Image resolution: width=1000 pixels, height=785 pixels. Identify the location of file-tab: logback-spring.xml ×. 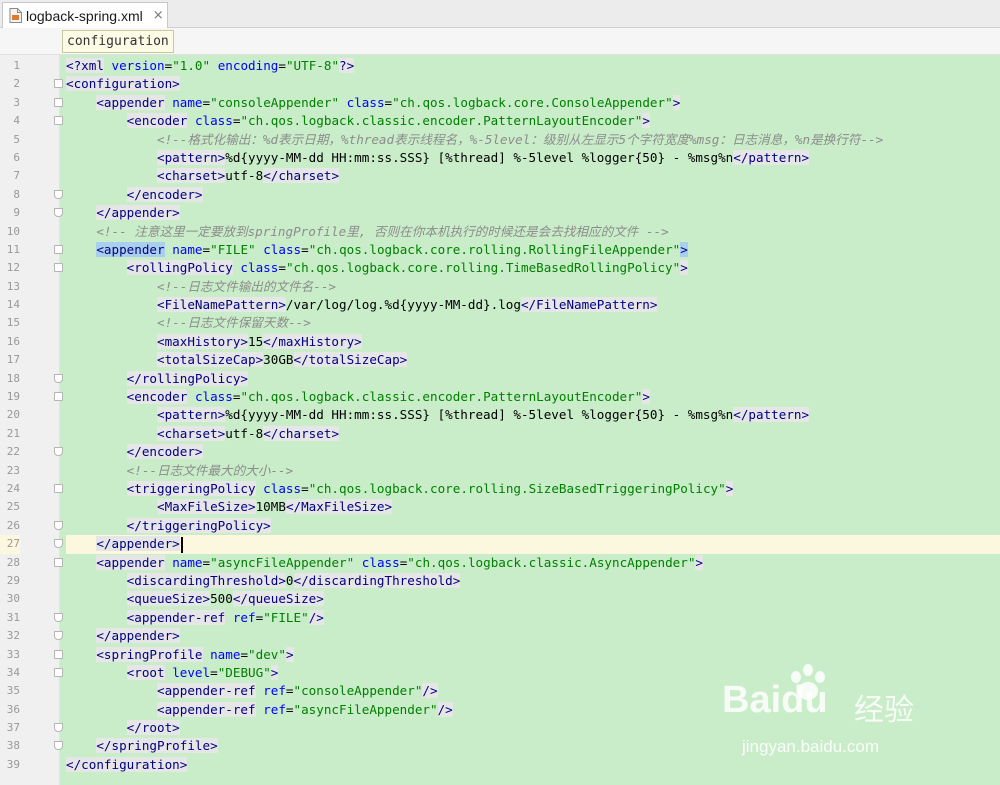
(85, 15).